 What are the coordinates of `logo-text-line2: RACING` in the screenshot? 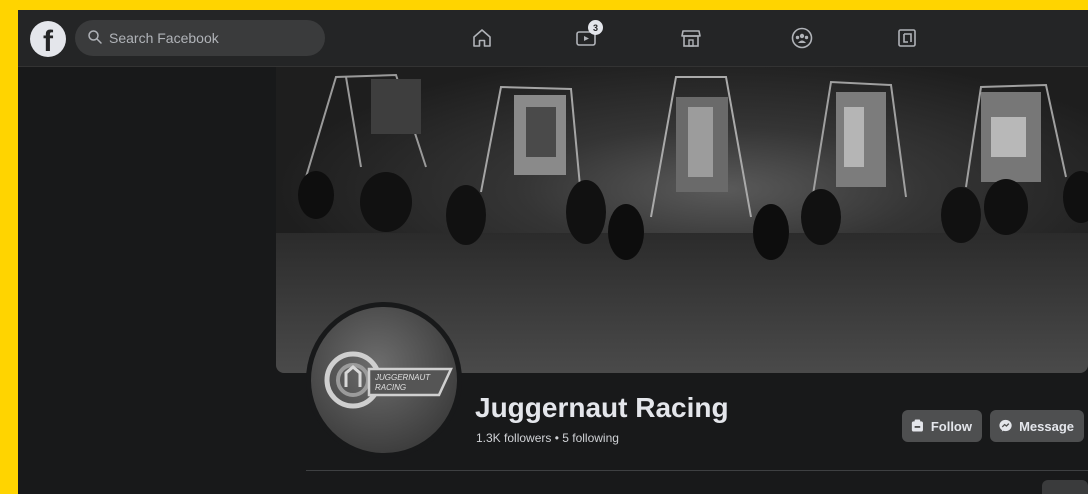 It's located at (390, 387).